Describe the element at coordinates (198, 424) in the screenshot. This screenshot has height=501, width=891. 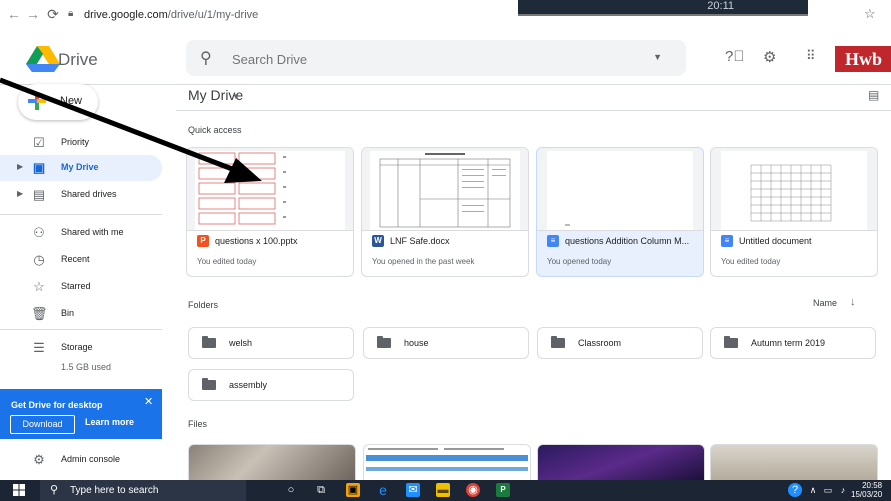
I see `files-heading: Files` at that location.